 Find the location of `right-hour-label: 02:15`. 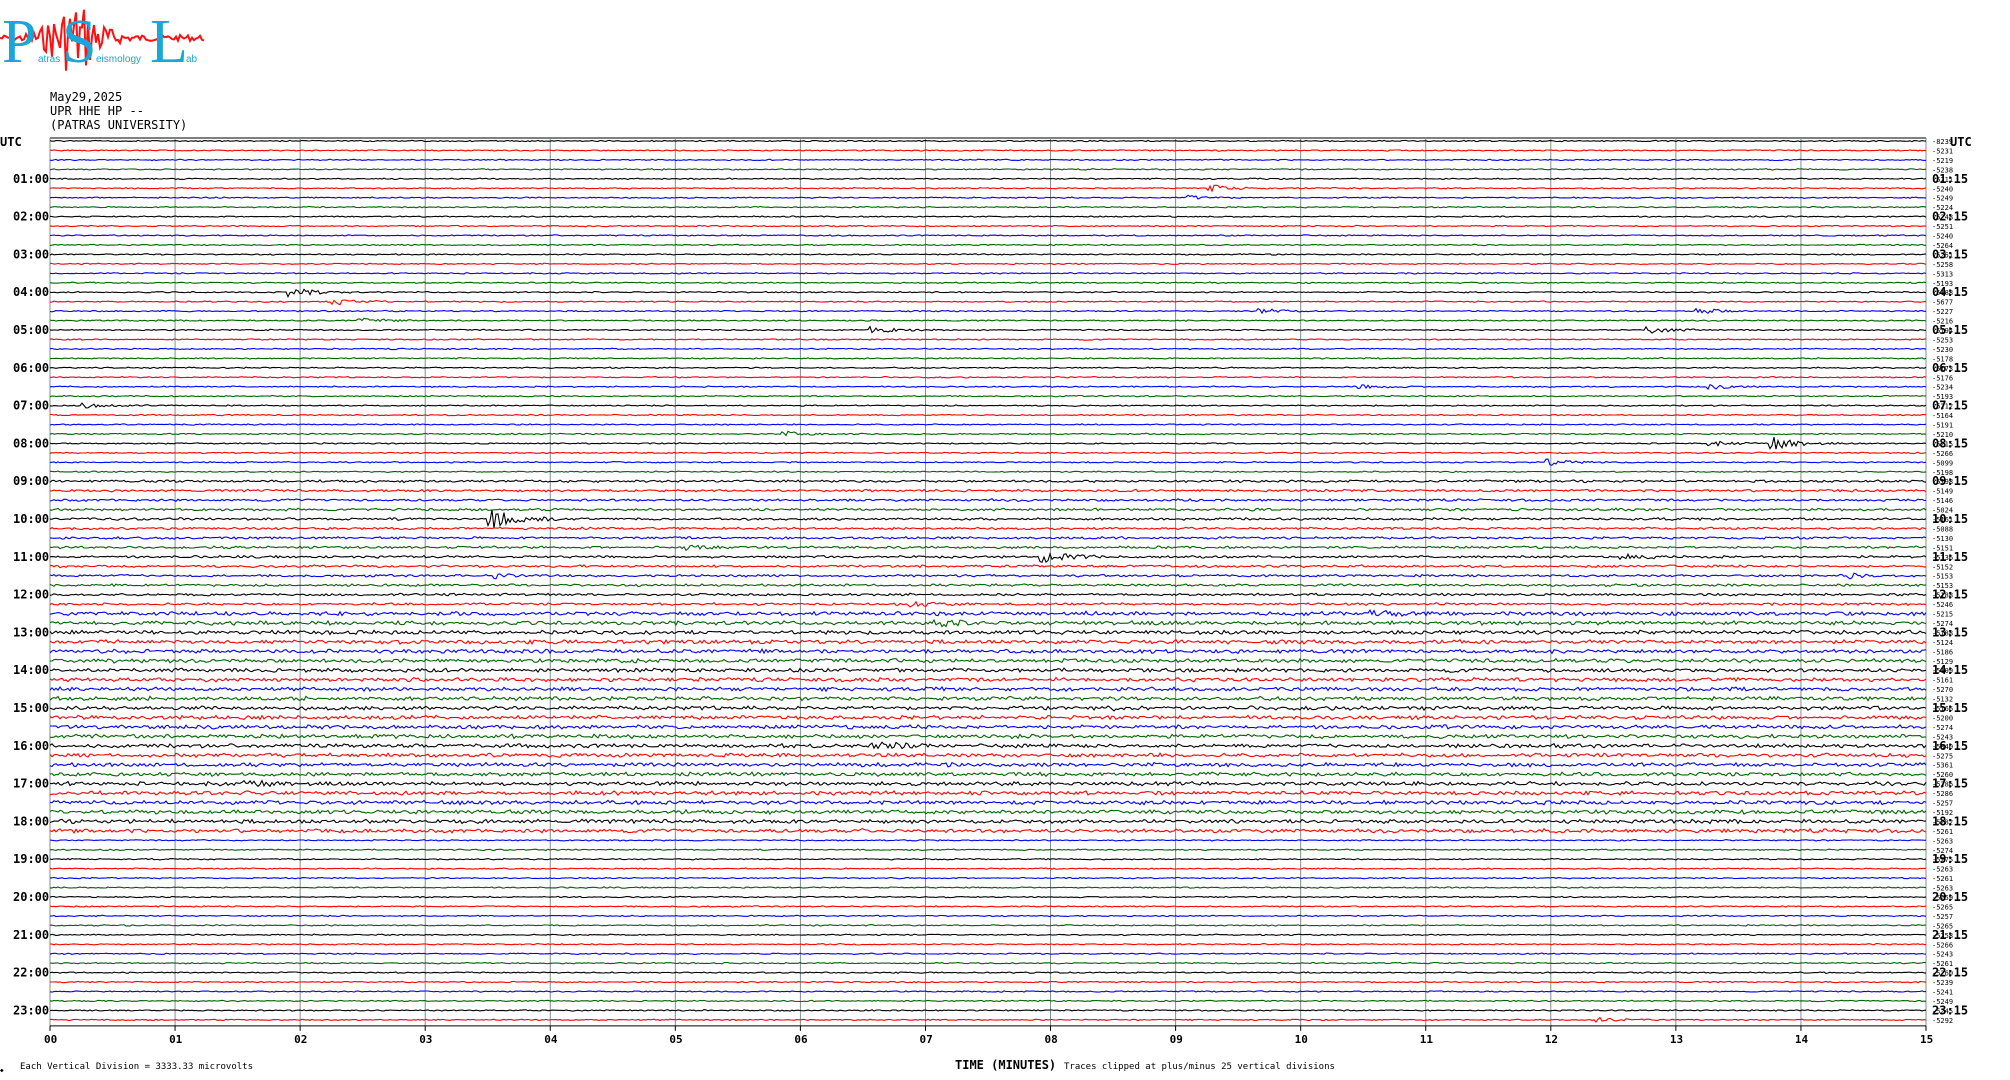

right-hour-label: 02:15 is located at coordinates (1950, 217).